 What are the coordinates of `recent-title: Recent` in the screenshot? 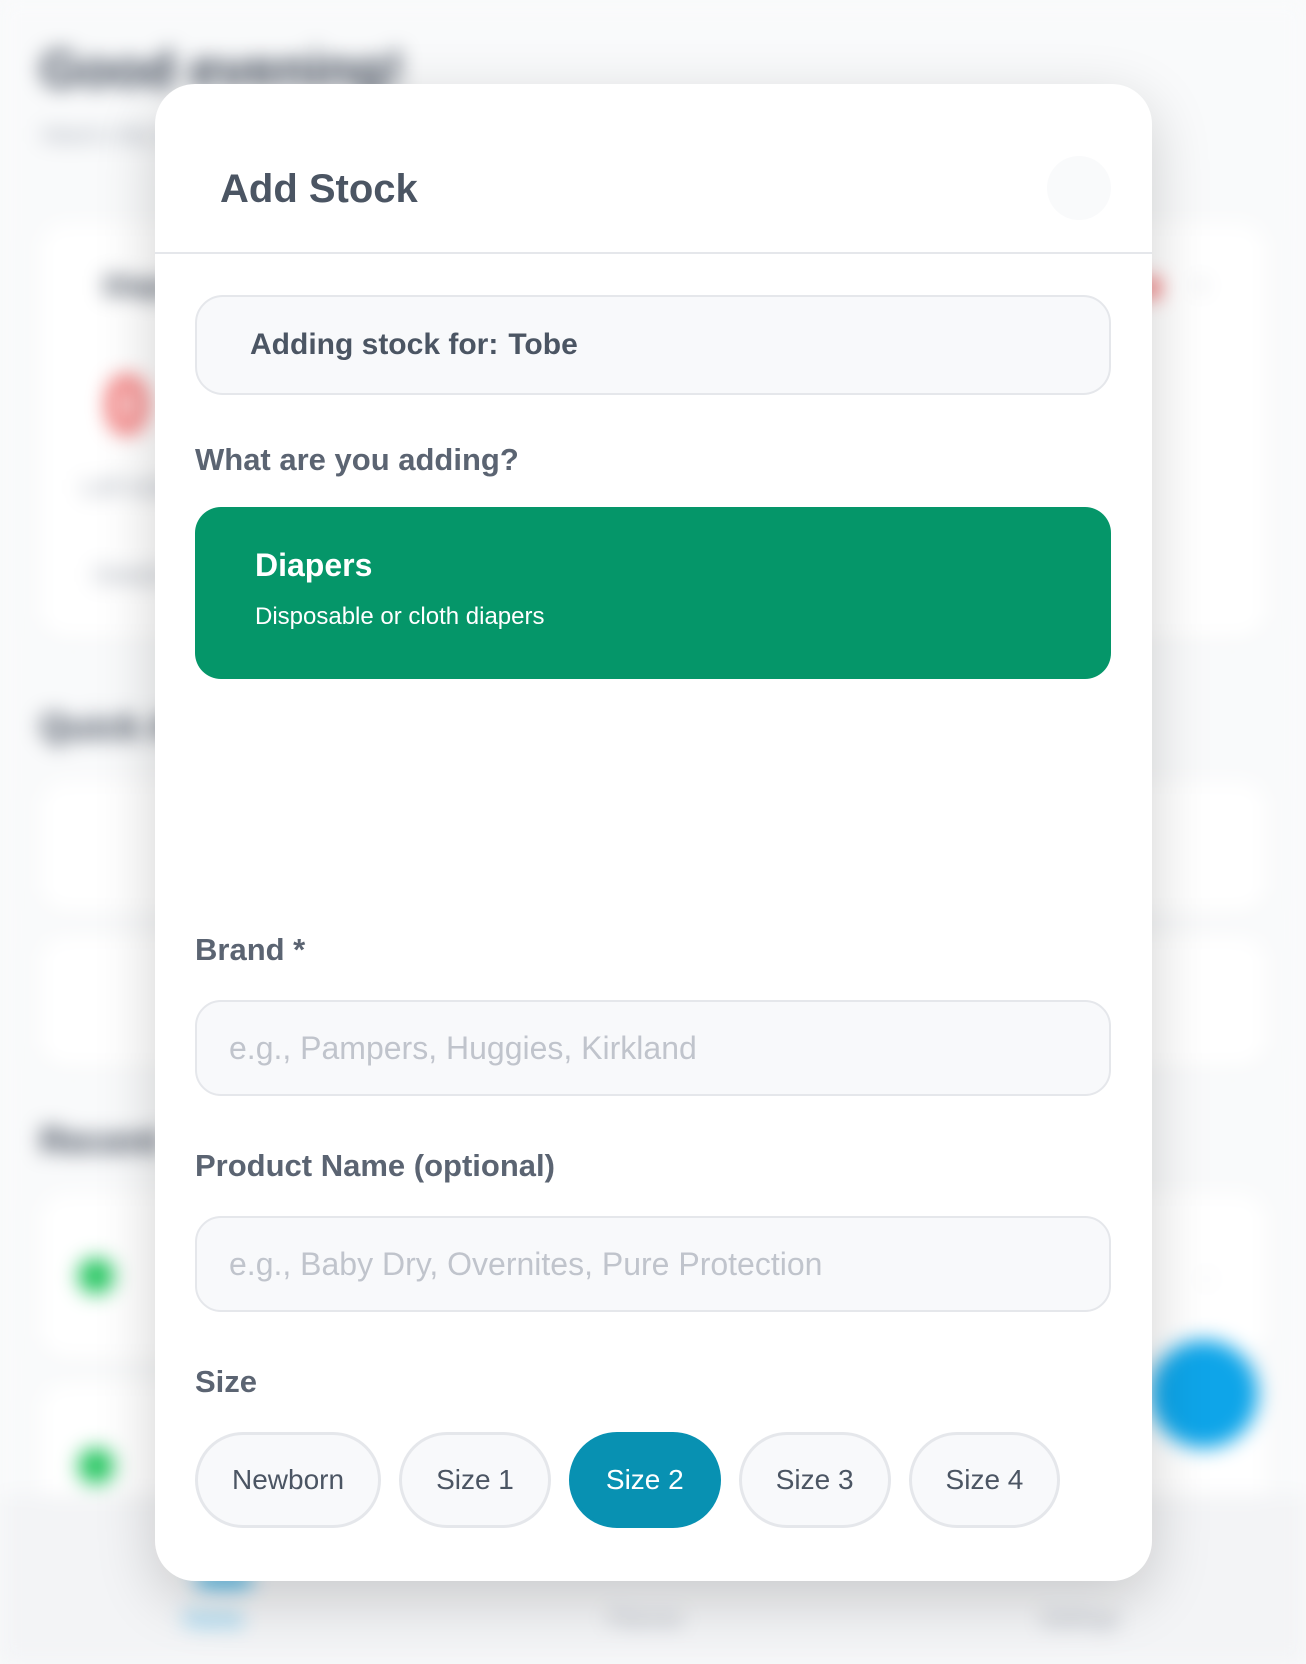 It's located at (100, 1140).